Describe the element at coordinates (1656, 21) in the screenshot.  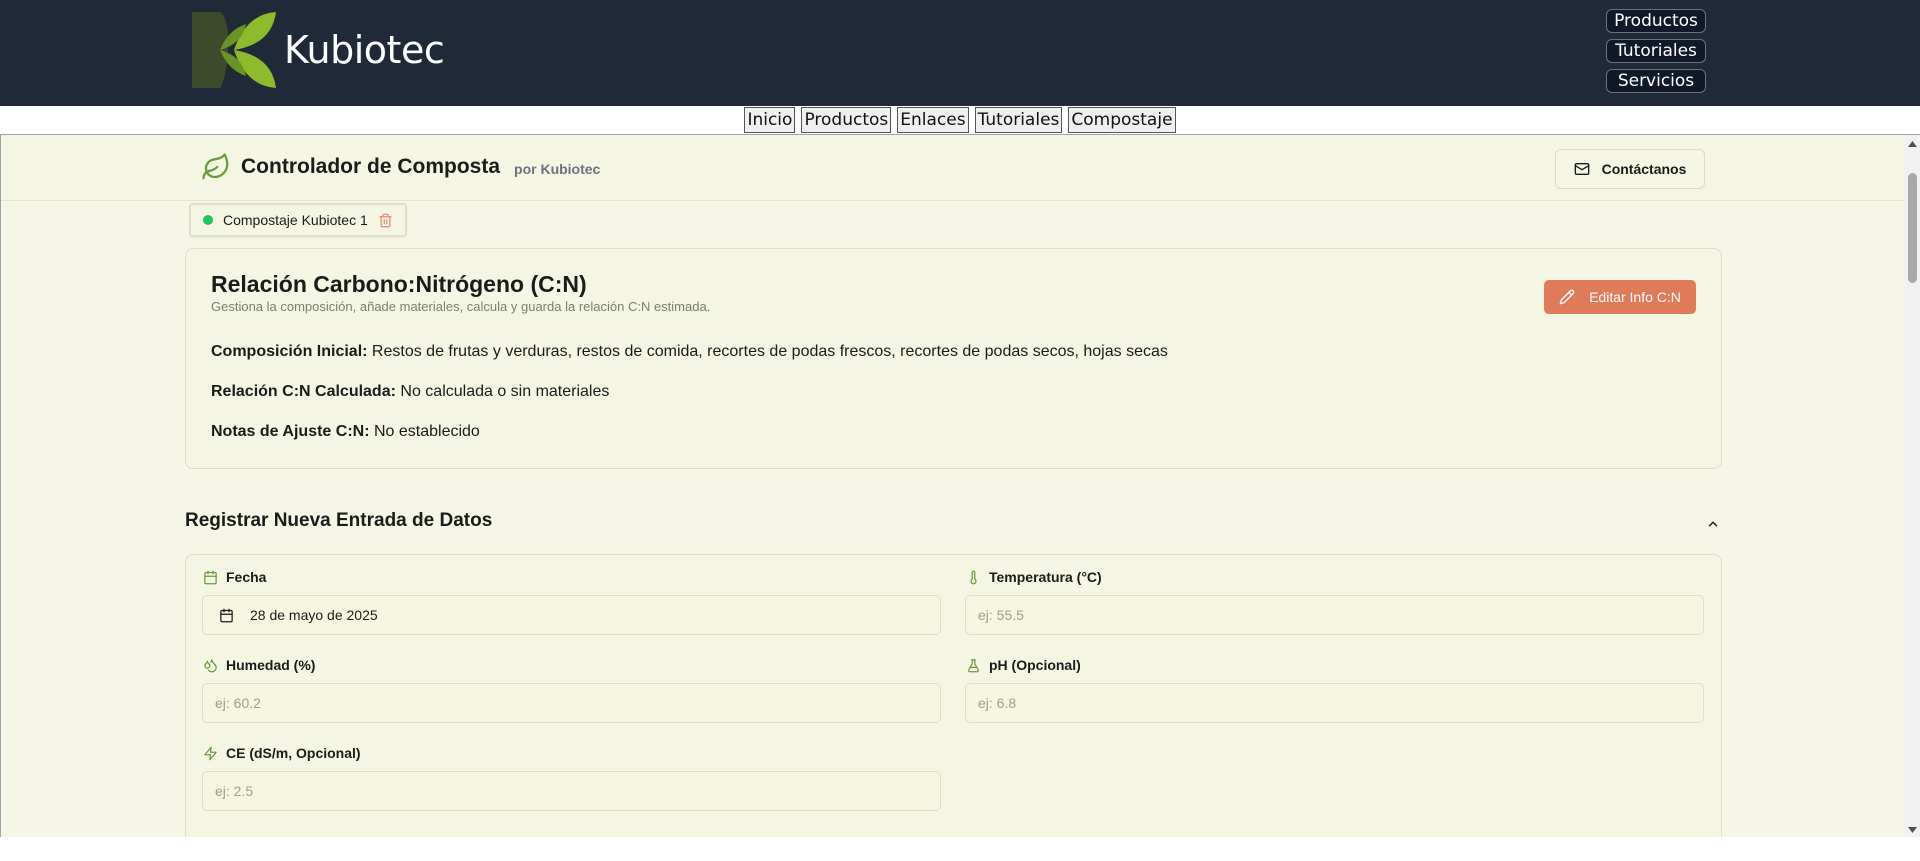
I see `site-nav-productos: Productos` at that location.